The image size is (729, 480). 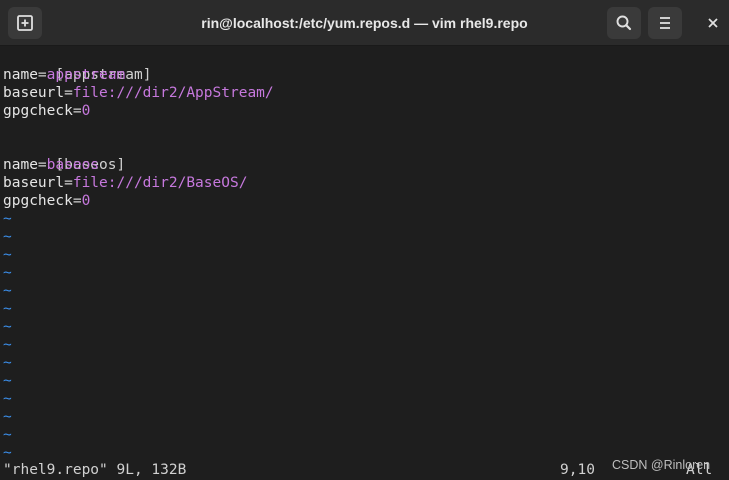 I want to click on new-tab-icon, so click(x=25, y=23).